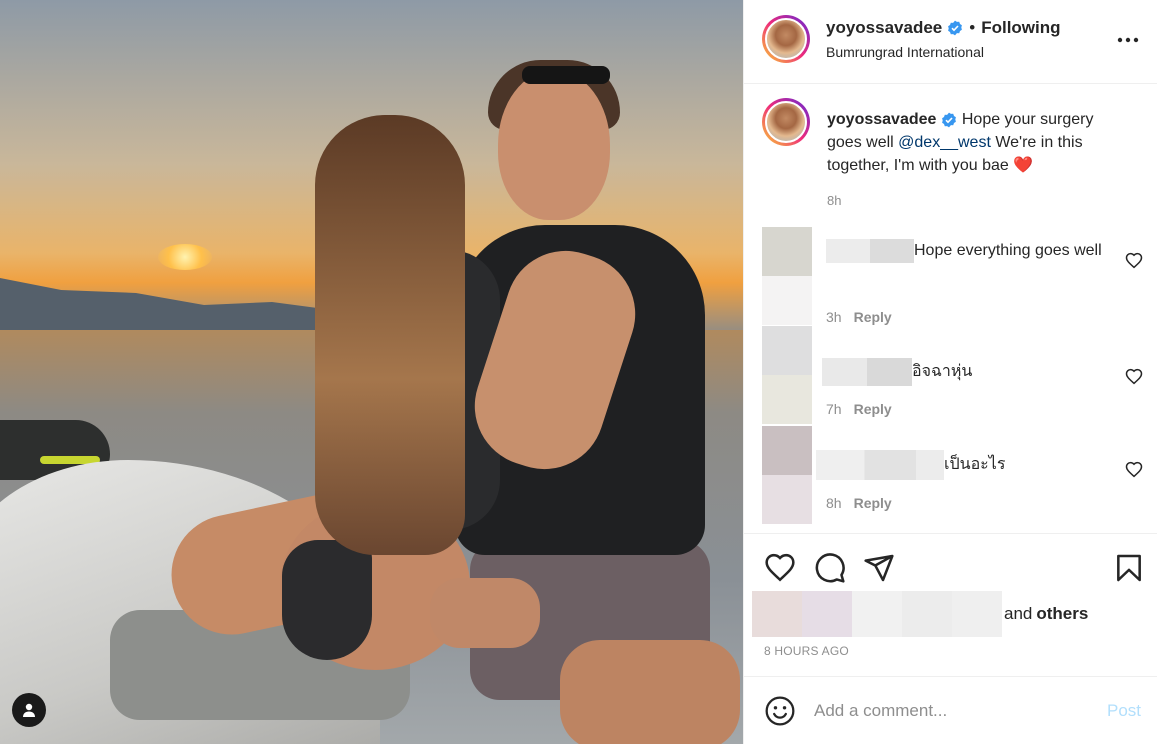 This screenshot has height=744, width=1157. I want to click on post-comment-button: Post, so click(1124, 711).